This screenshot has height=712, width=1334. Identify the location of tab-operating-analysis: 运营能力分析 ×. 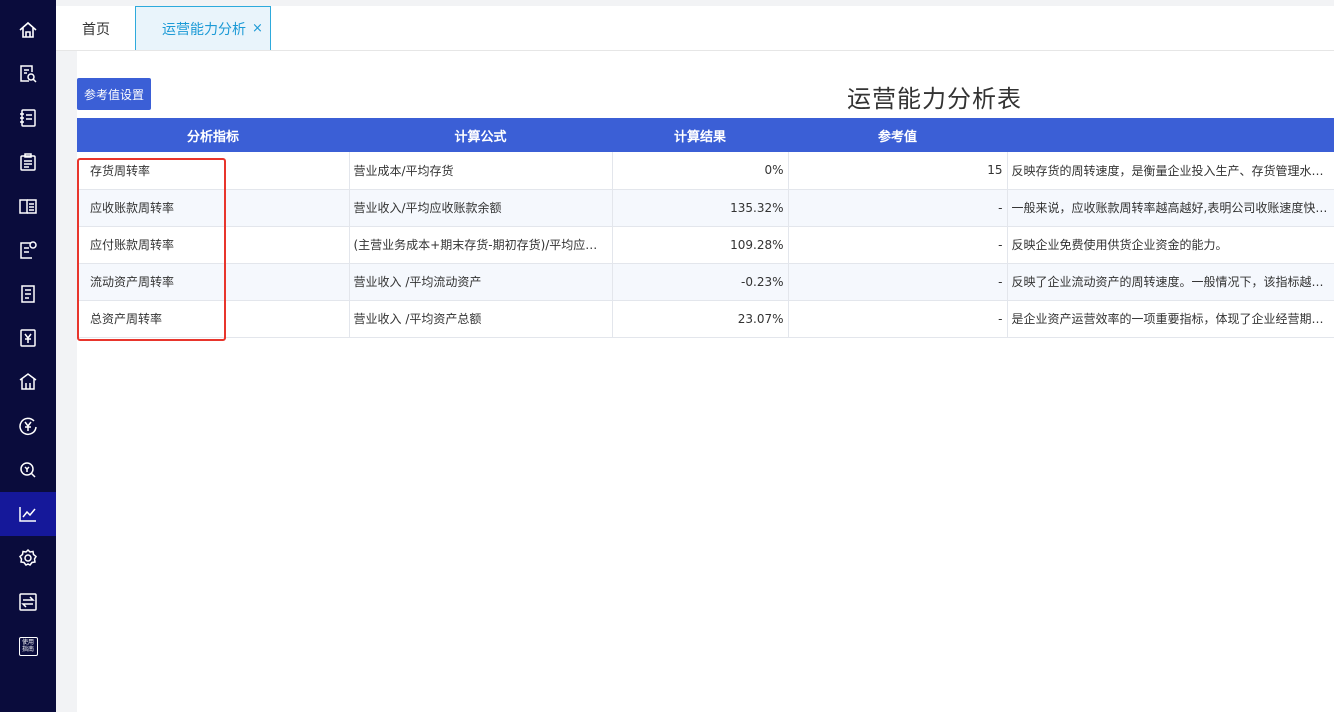
(203, 28).